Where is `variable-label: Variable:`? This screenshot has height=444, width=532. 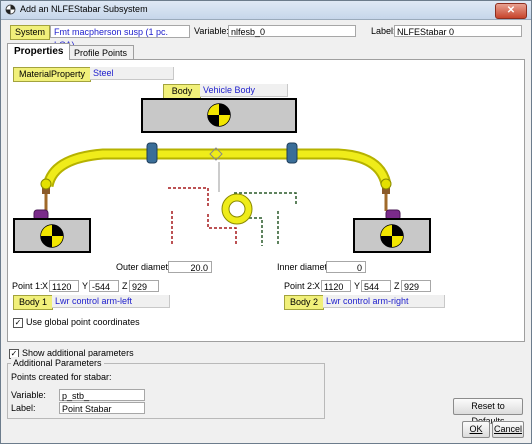
variable-label: Variable: is located at coordinates (211, 31).